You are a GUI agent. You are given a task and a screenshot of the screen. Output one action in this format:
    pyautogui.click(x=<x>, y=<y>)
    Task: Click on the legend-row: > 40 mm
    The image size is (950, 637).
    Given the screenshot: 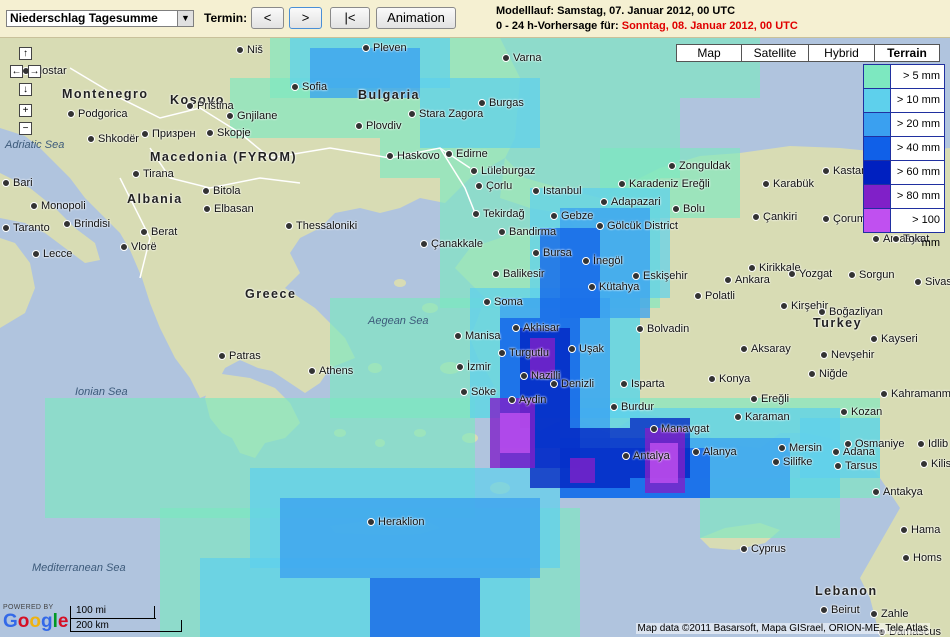 What is the action you would take?
    pyautogui.click(x=904, y=149)
    